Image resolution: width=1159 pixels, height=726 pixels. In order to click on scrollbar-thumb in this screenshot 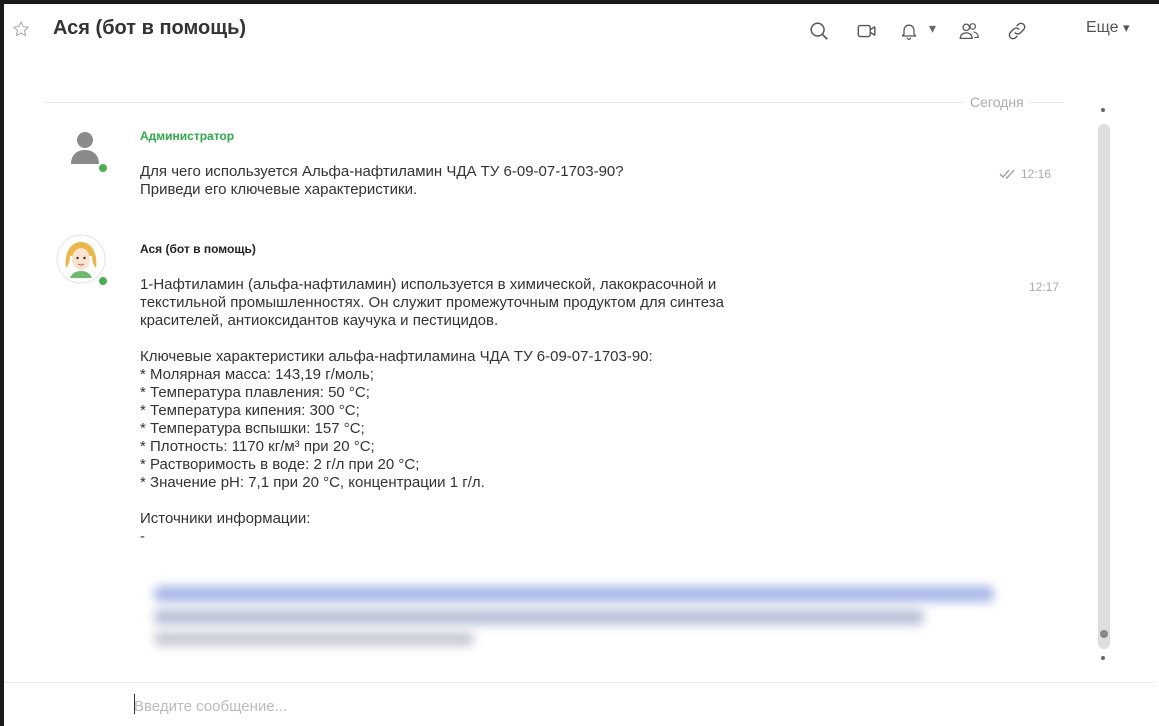, I will do `click(1104, 386)`.